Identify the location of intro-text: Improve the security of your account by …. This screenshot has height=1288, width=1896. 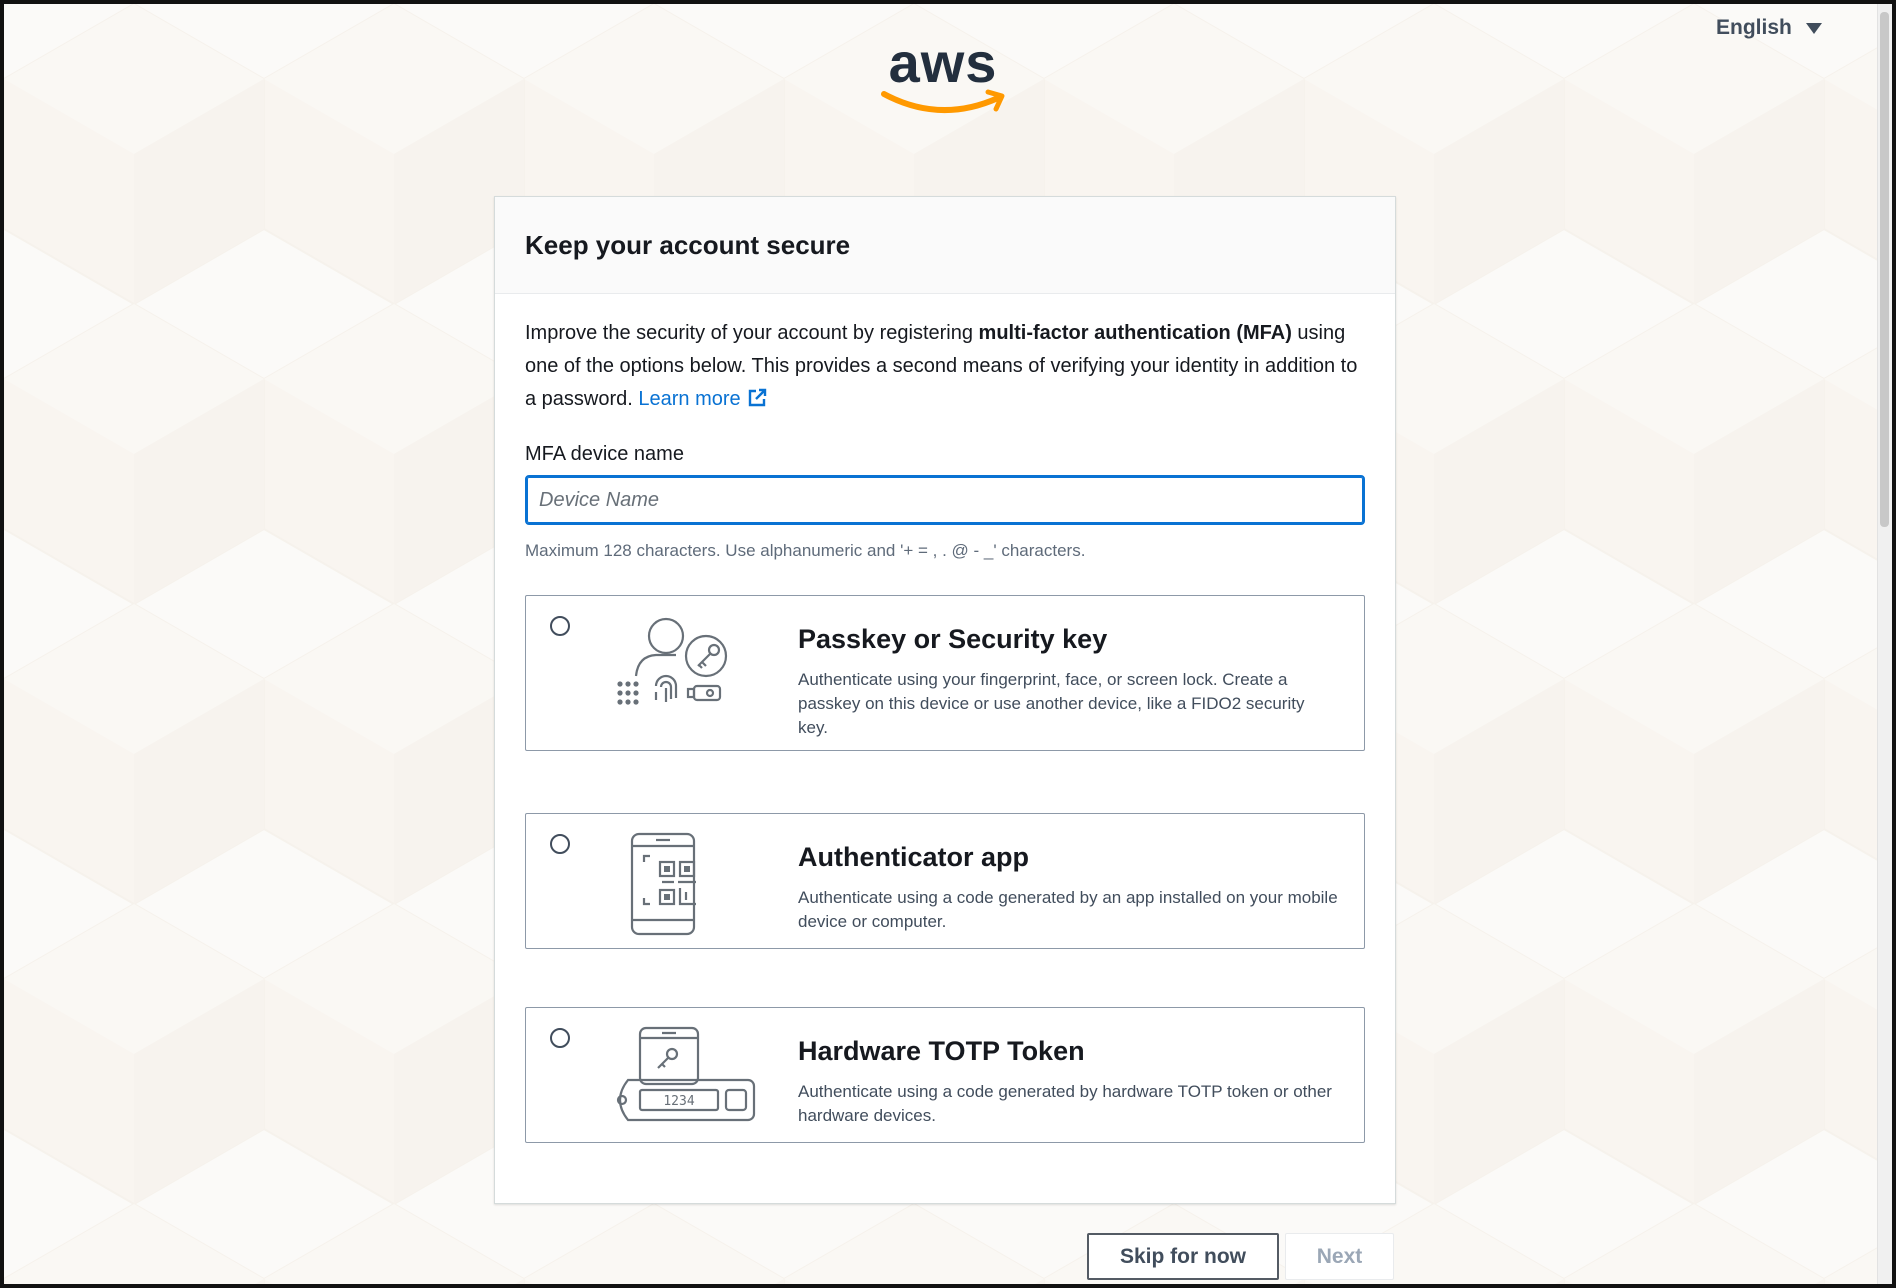
(945, 366).